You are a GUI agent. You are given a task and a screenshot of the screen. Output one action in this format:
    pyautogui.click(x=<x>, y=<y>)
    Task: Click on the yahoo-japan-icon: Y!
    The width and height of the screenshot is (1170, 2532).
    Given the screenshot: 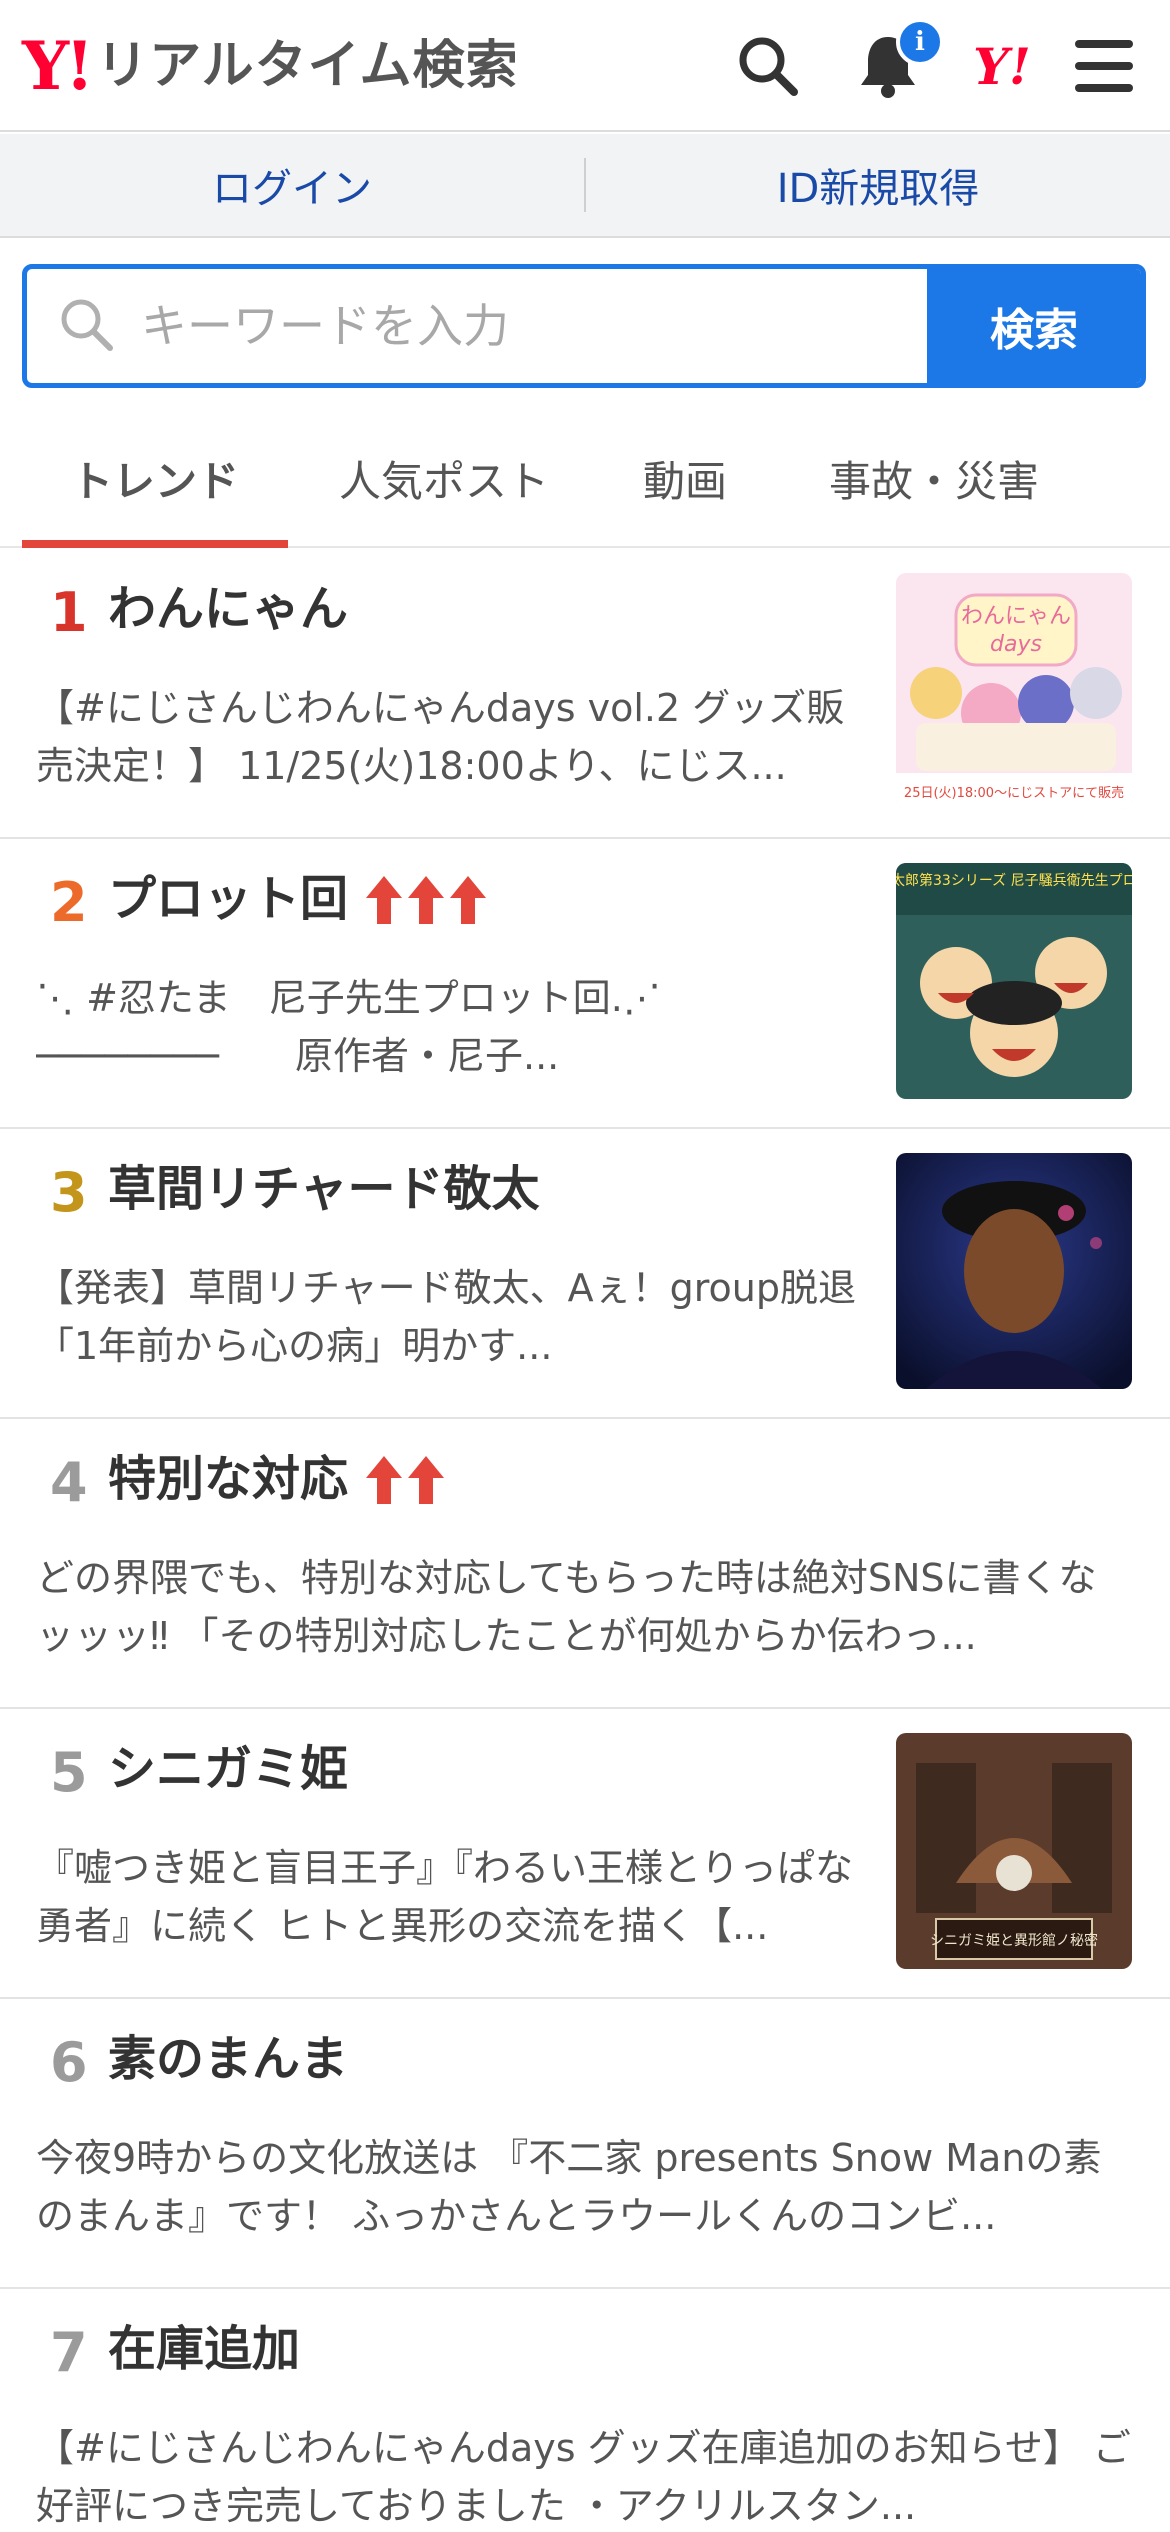 What is the action you would take?
    pyautogui.click(x=1002, y=66)
    